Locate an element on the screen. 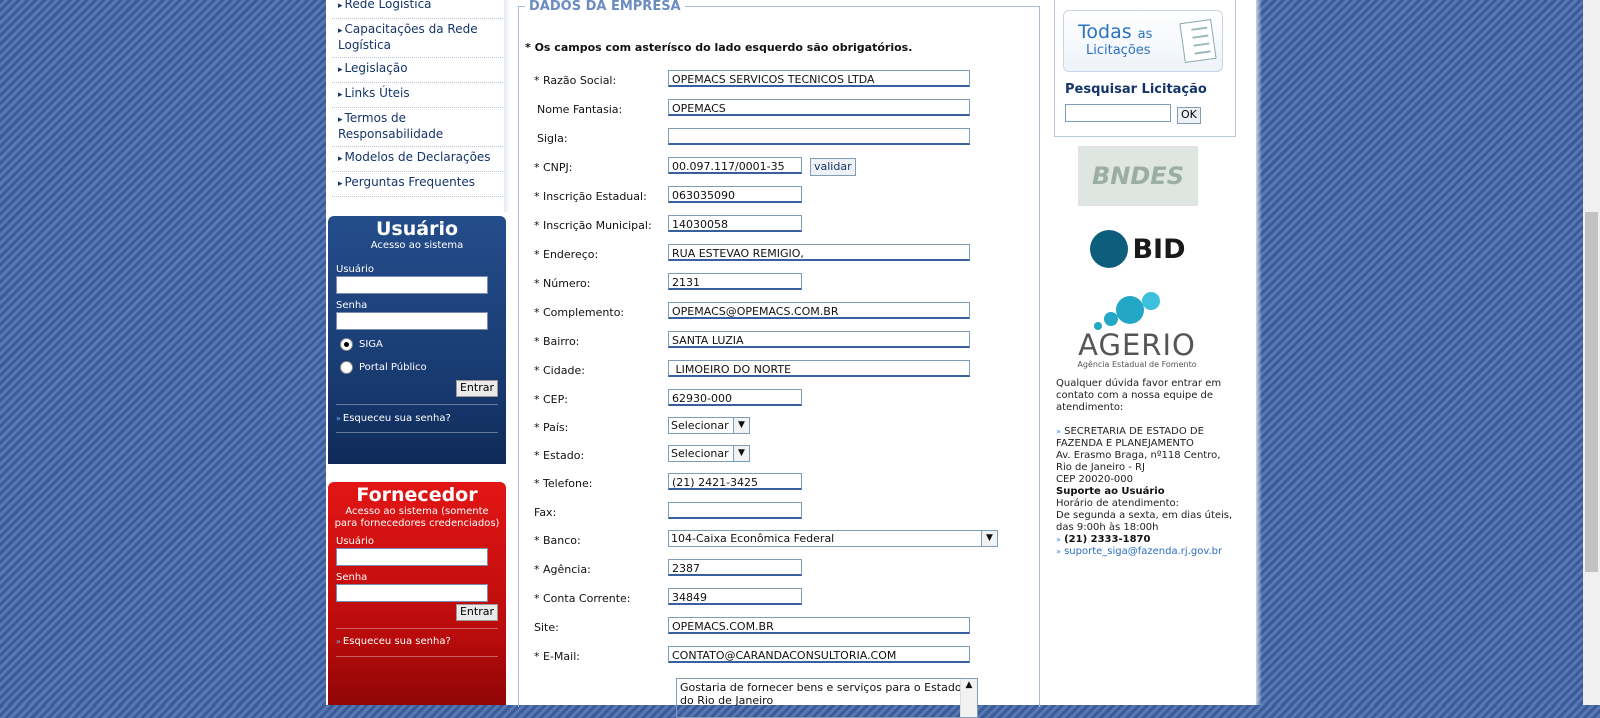 This screenshot has height=718, width=1600. agerio-name: AGERIO is located at coordinates (1137, 345).